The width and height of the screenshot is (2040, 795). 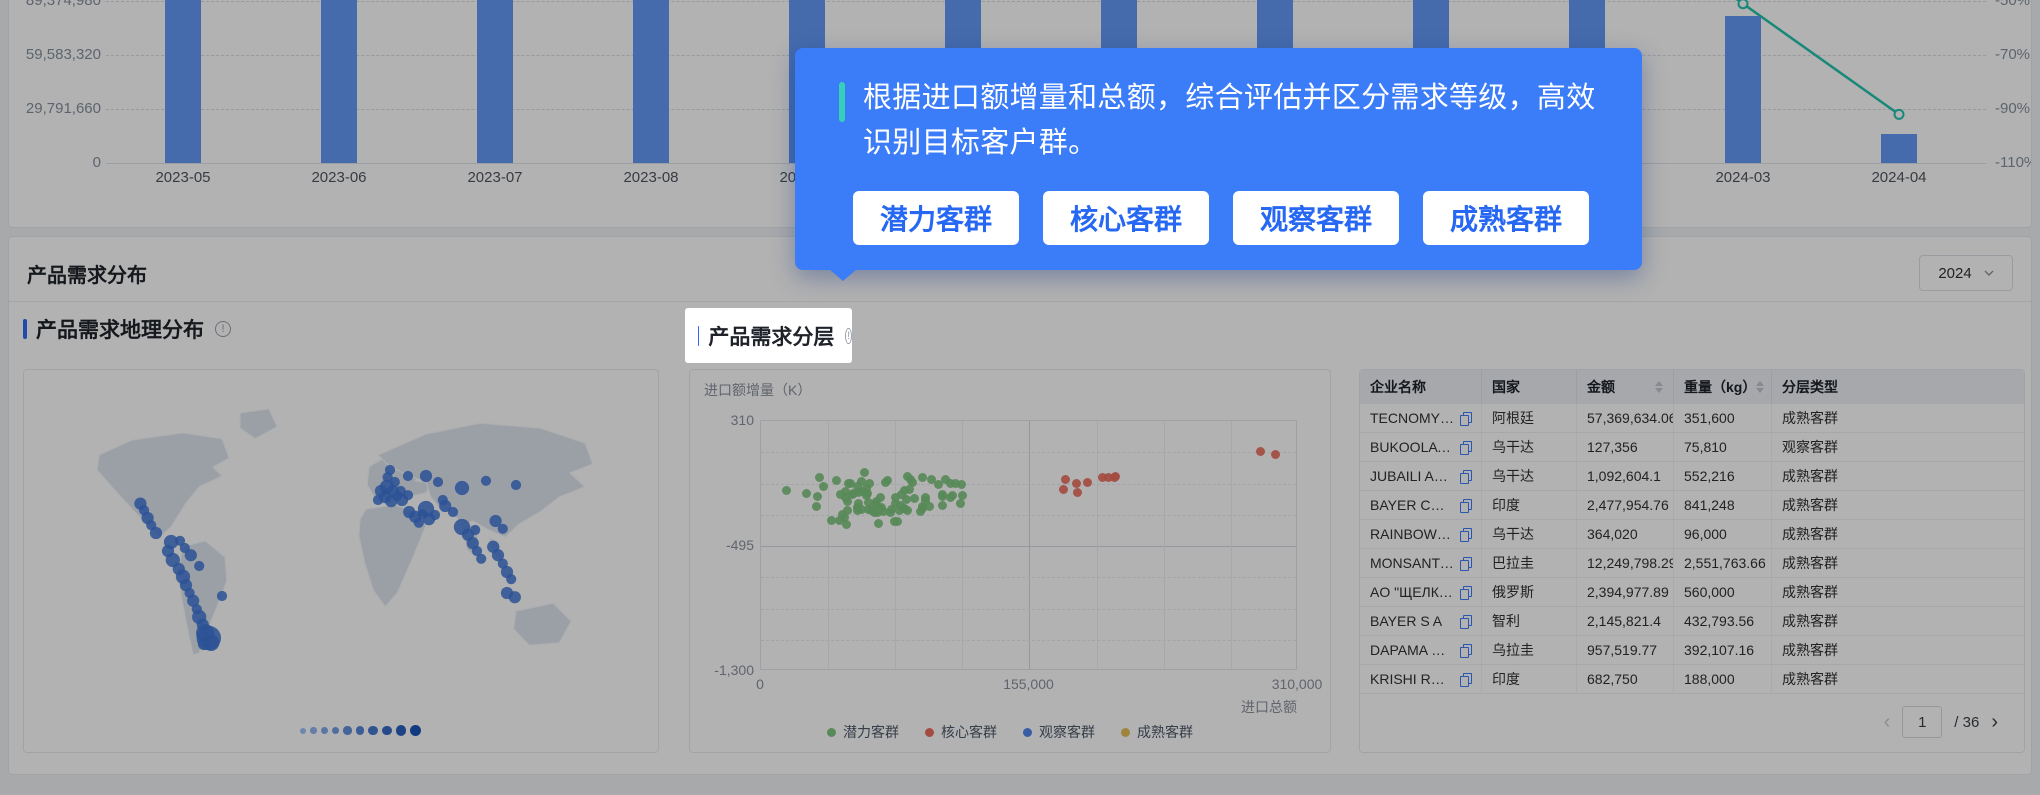 I want to click on tour-button-潜力客群: 潜力客群, so click(x=936, y=218).